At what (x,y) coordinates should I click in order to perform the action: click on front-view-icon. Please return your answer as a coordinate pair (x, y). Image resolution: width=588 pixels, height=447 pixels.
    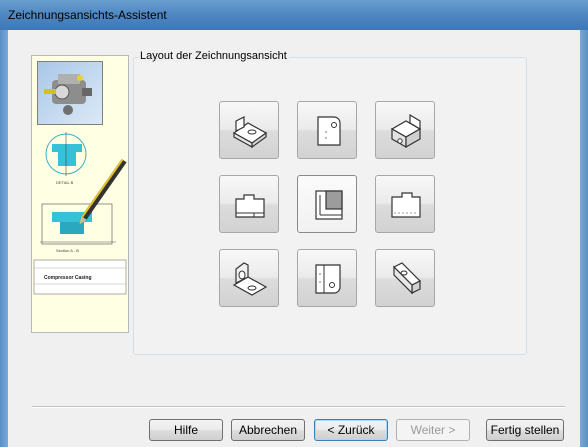
    Looking at the image, I should click on (329, 205).